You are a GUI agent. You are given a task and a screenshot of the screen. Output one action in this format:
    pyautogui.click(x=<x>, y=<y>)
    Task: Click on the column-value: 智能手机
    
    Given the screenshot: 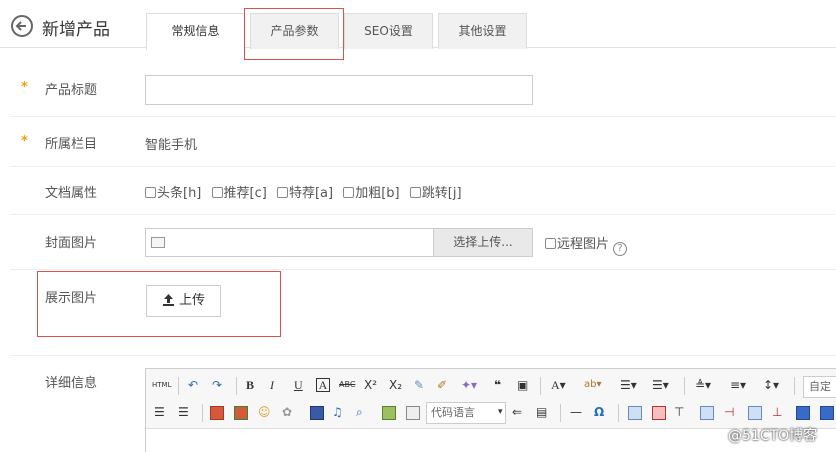 What is the action you would take?
    pyautogui.click(x=171, y=145)
    